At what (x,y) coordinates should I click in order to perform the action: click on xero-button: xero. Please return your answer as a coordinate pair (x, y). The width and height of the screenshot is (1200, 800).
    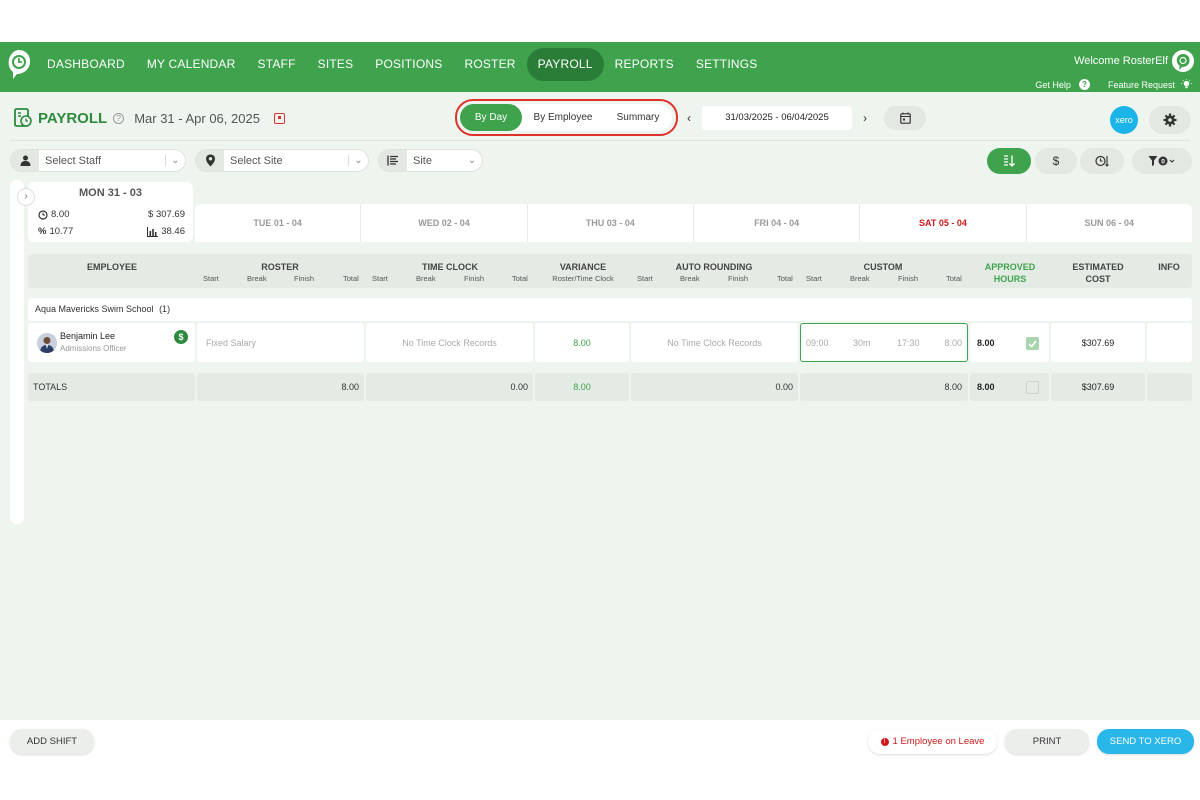
    Looking at the image, I should click on (1124, 120).